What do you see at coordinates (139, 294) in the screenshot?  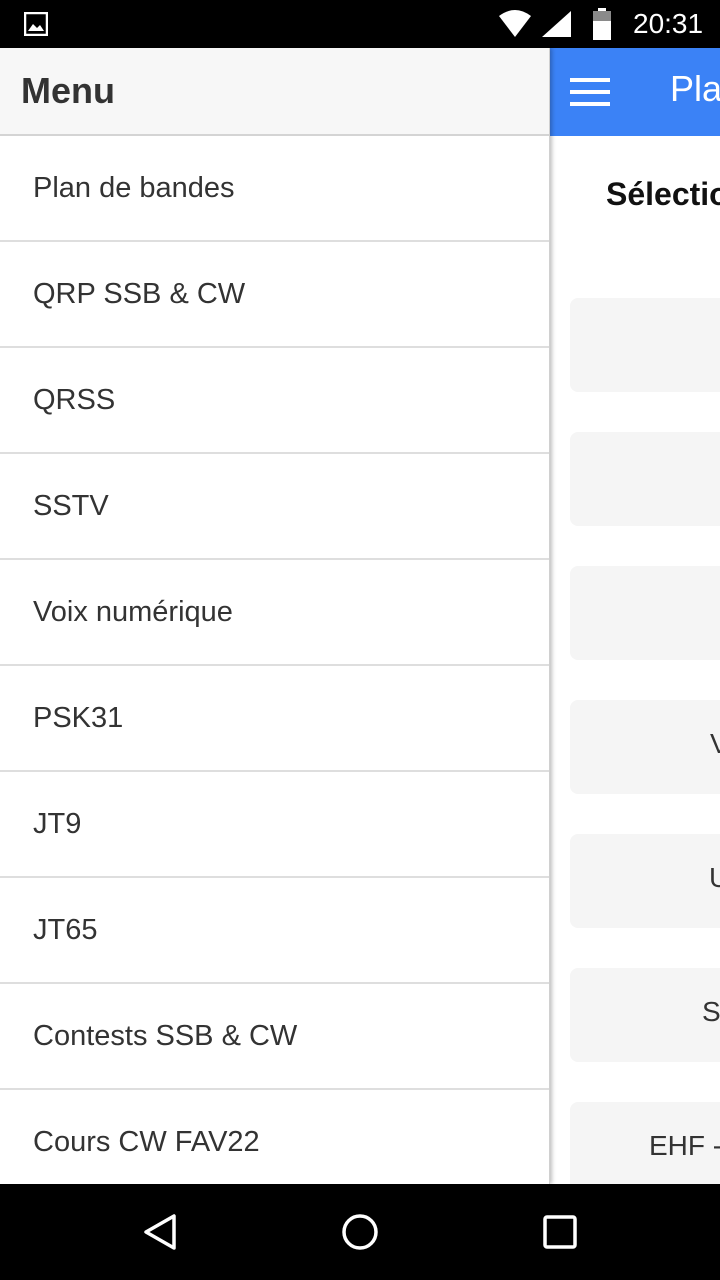 I see `menu-item-label: QRP SSB & CW` at bounding box center [139, 294].